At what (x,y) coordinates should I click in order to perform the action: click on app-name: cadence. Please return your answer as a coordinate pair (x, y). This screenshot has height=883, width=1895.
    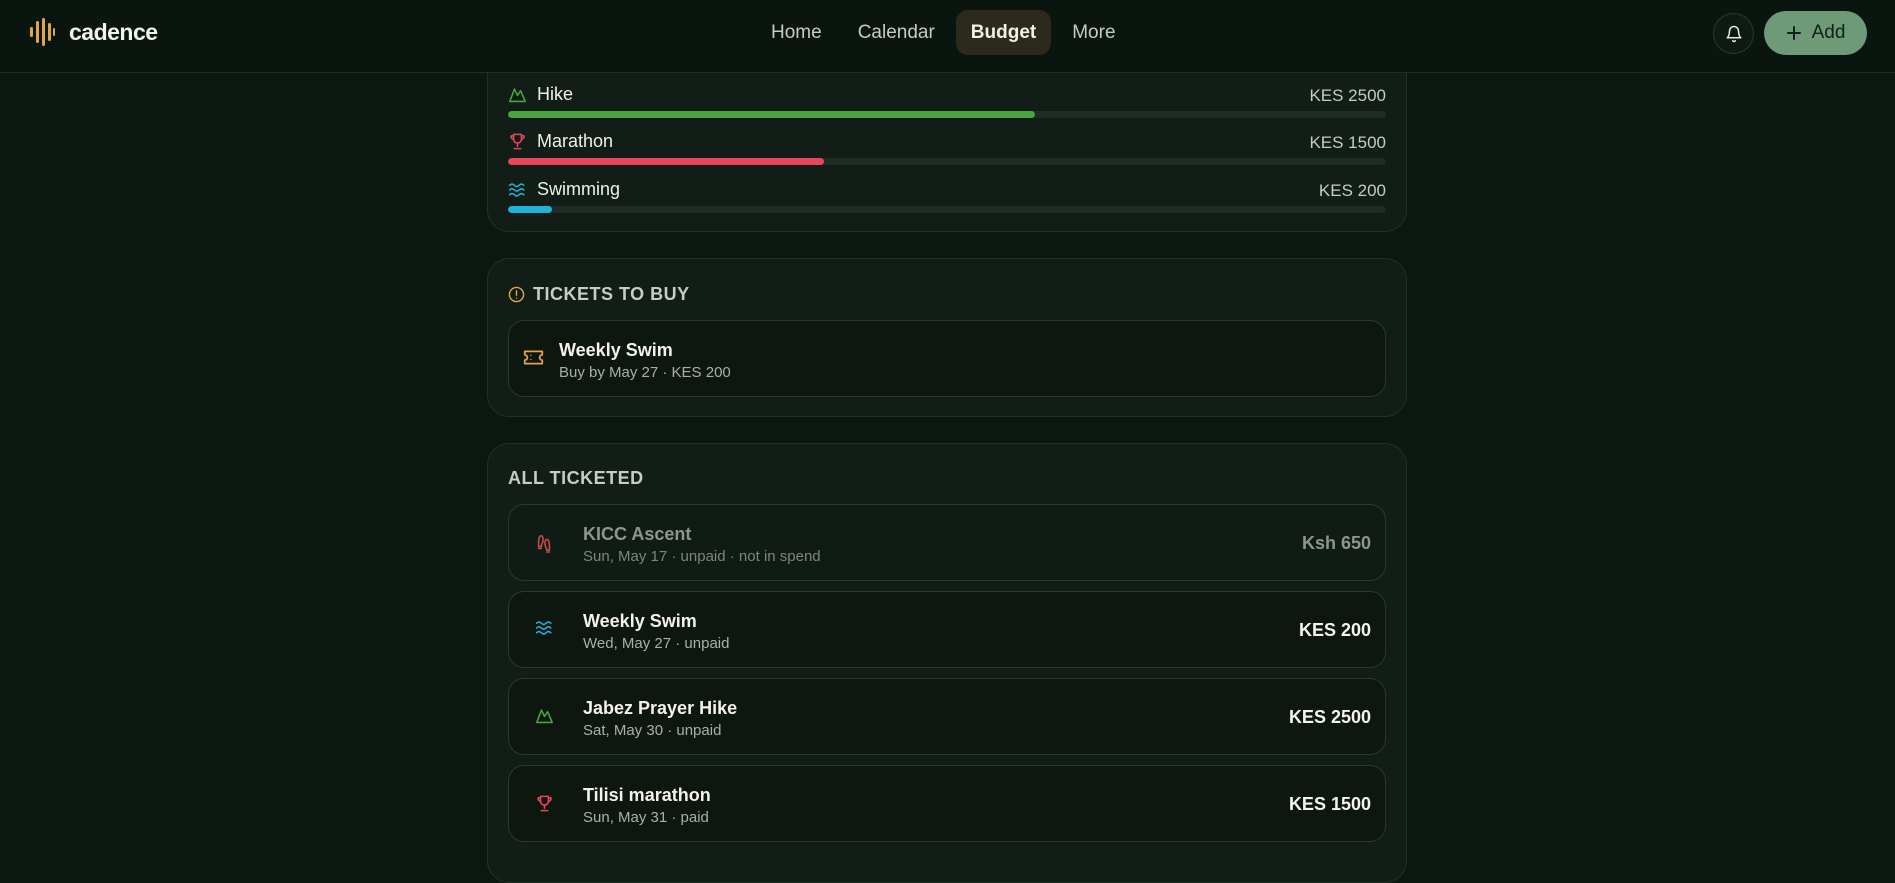
    Looking at the image, I should click on (113, 31).